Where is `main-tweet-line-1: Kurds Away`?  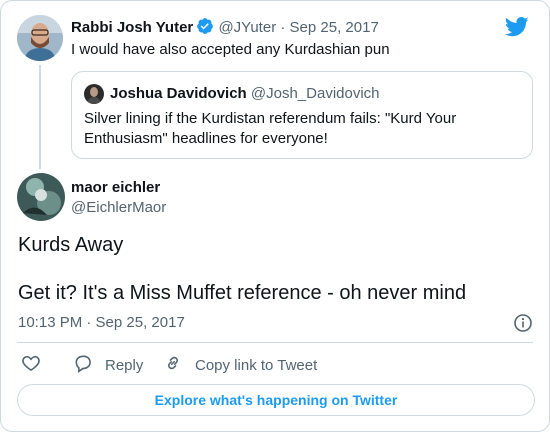
main-tweet-line-1: Kurds Away is located at coordinates (71, 245).